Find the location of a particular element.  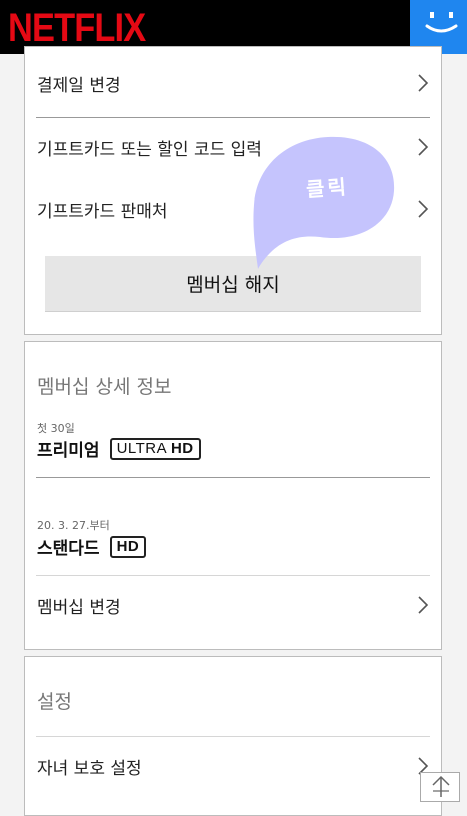

change-plan-label: 멤버십 변경 is located at coordinates (79, 607).